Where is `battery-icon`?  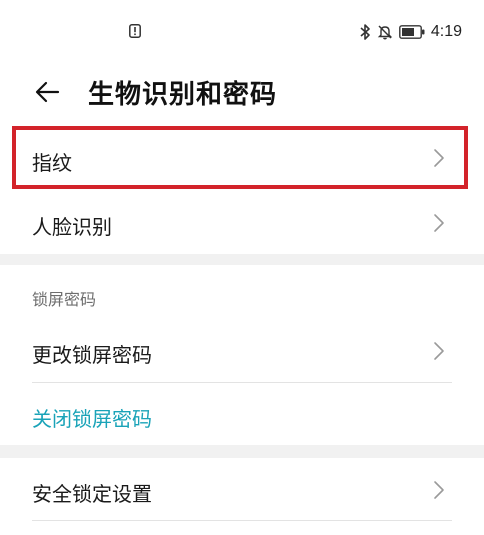
battery-icon is located at coordinates (411, 32).